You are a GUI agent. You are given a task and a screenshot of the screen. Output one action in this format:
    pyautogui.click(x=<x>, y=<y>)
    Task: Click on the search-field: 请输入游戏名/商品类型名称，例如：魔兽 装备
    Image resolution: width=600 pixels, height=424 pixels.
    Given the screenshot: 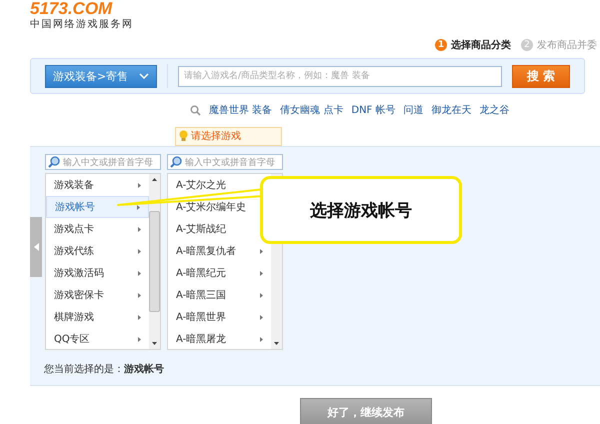 What is the action you would take?
    pyautogui.click(x=340, y=76)
    